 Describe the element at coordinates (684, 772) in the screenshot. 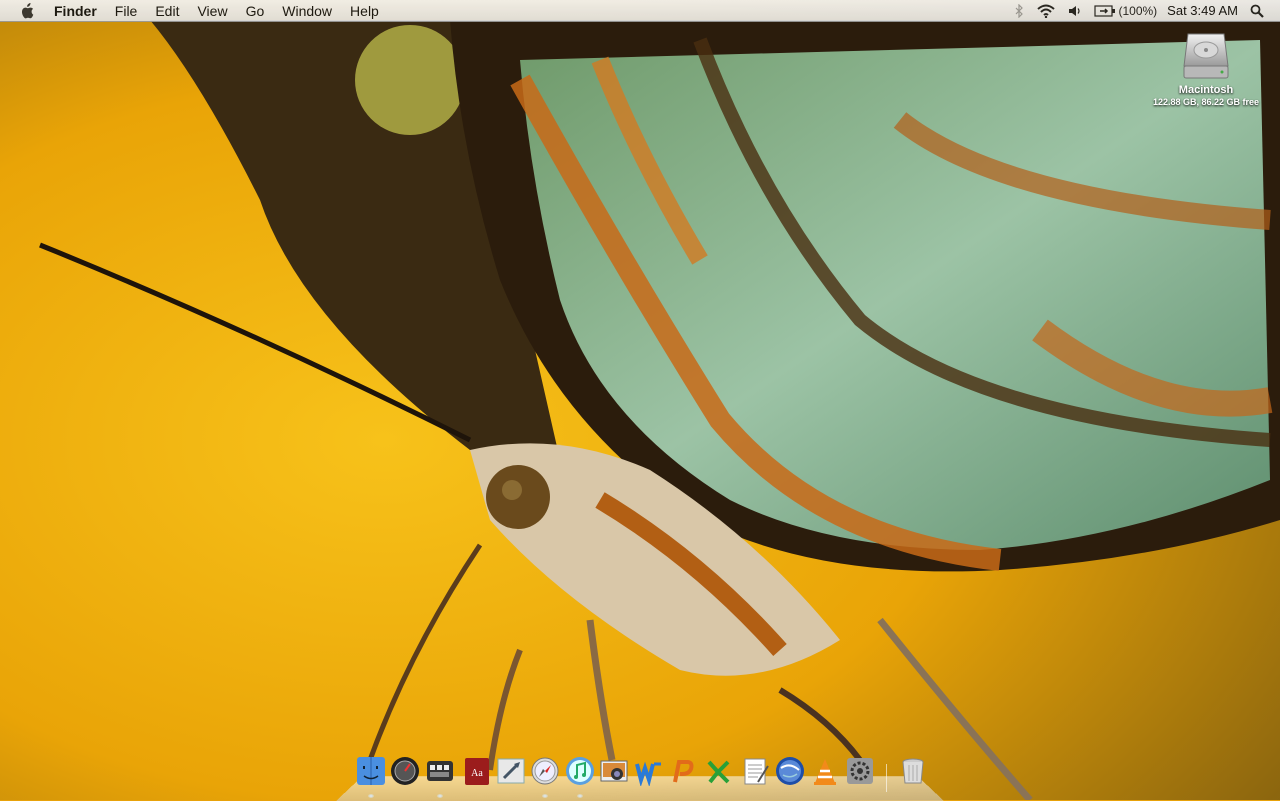

I see `microsoft-powerpoint-icon` at that location.